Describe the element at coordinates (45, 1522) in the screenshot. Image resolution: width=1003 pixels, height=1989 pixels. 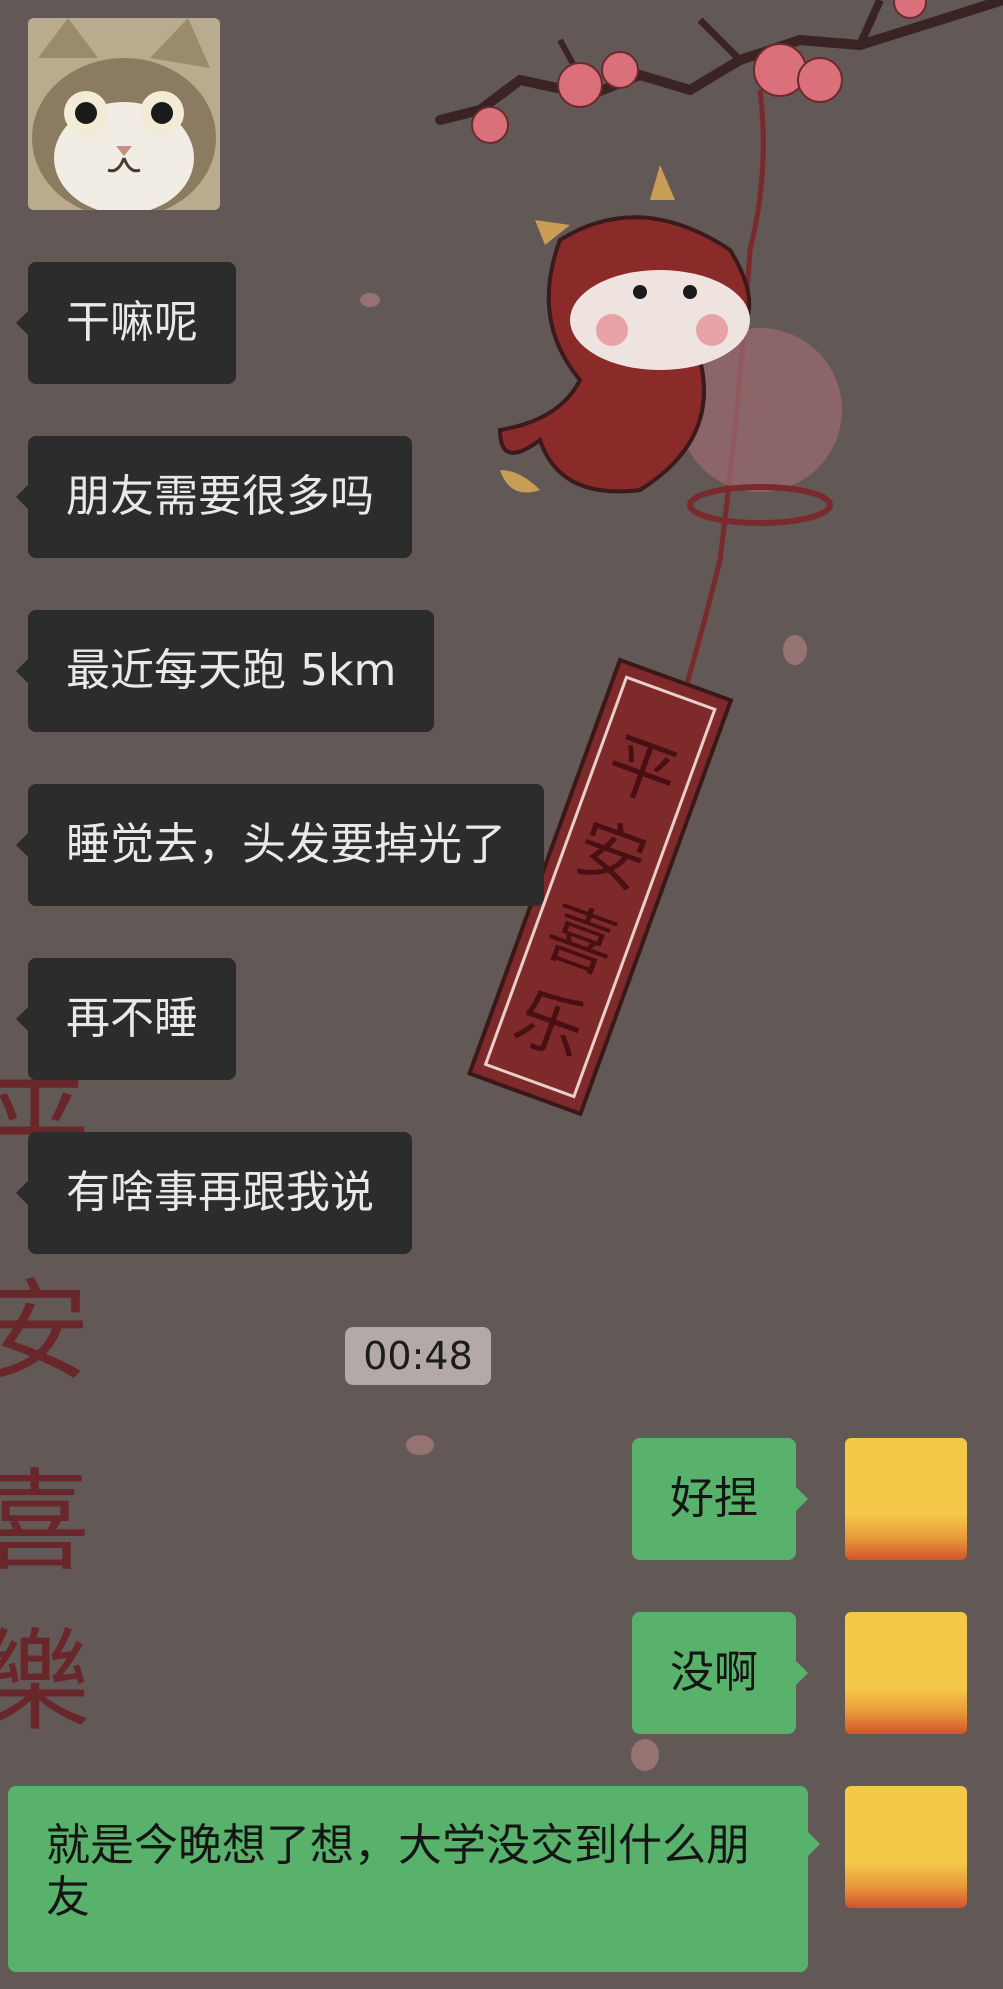
I see `side-char-3: 喜` at that location.